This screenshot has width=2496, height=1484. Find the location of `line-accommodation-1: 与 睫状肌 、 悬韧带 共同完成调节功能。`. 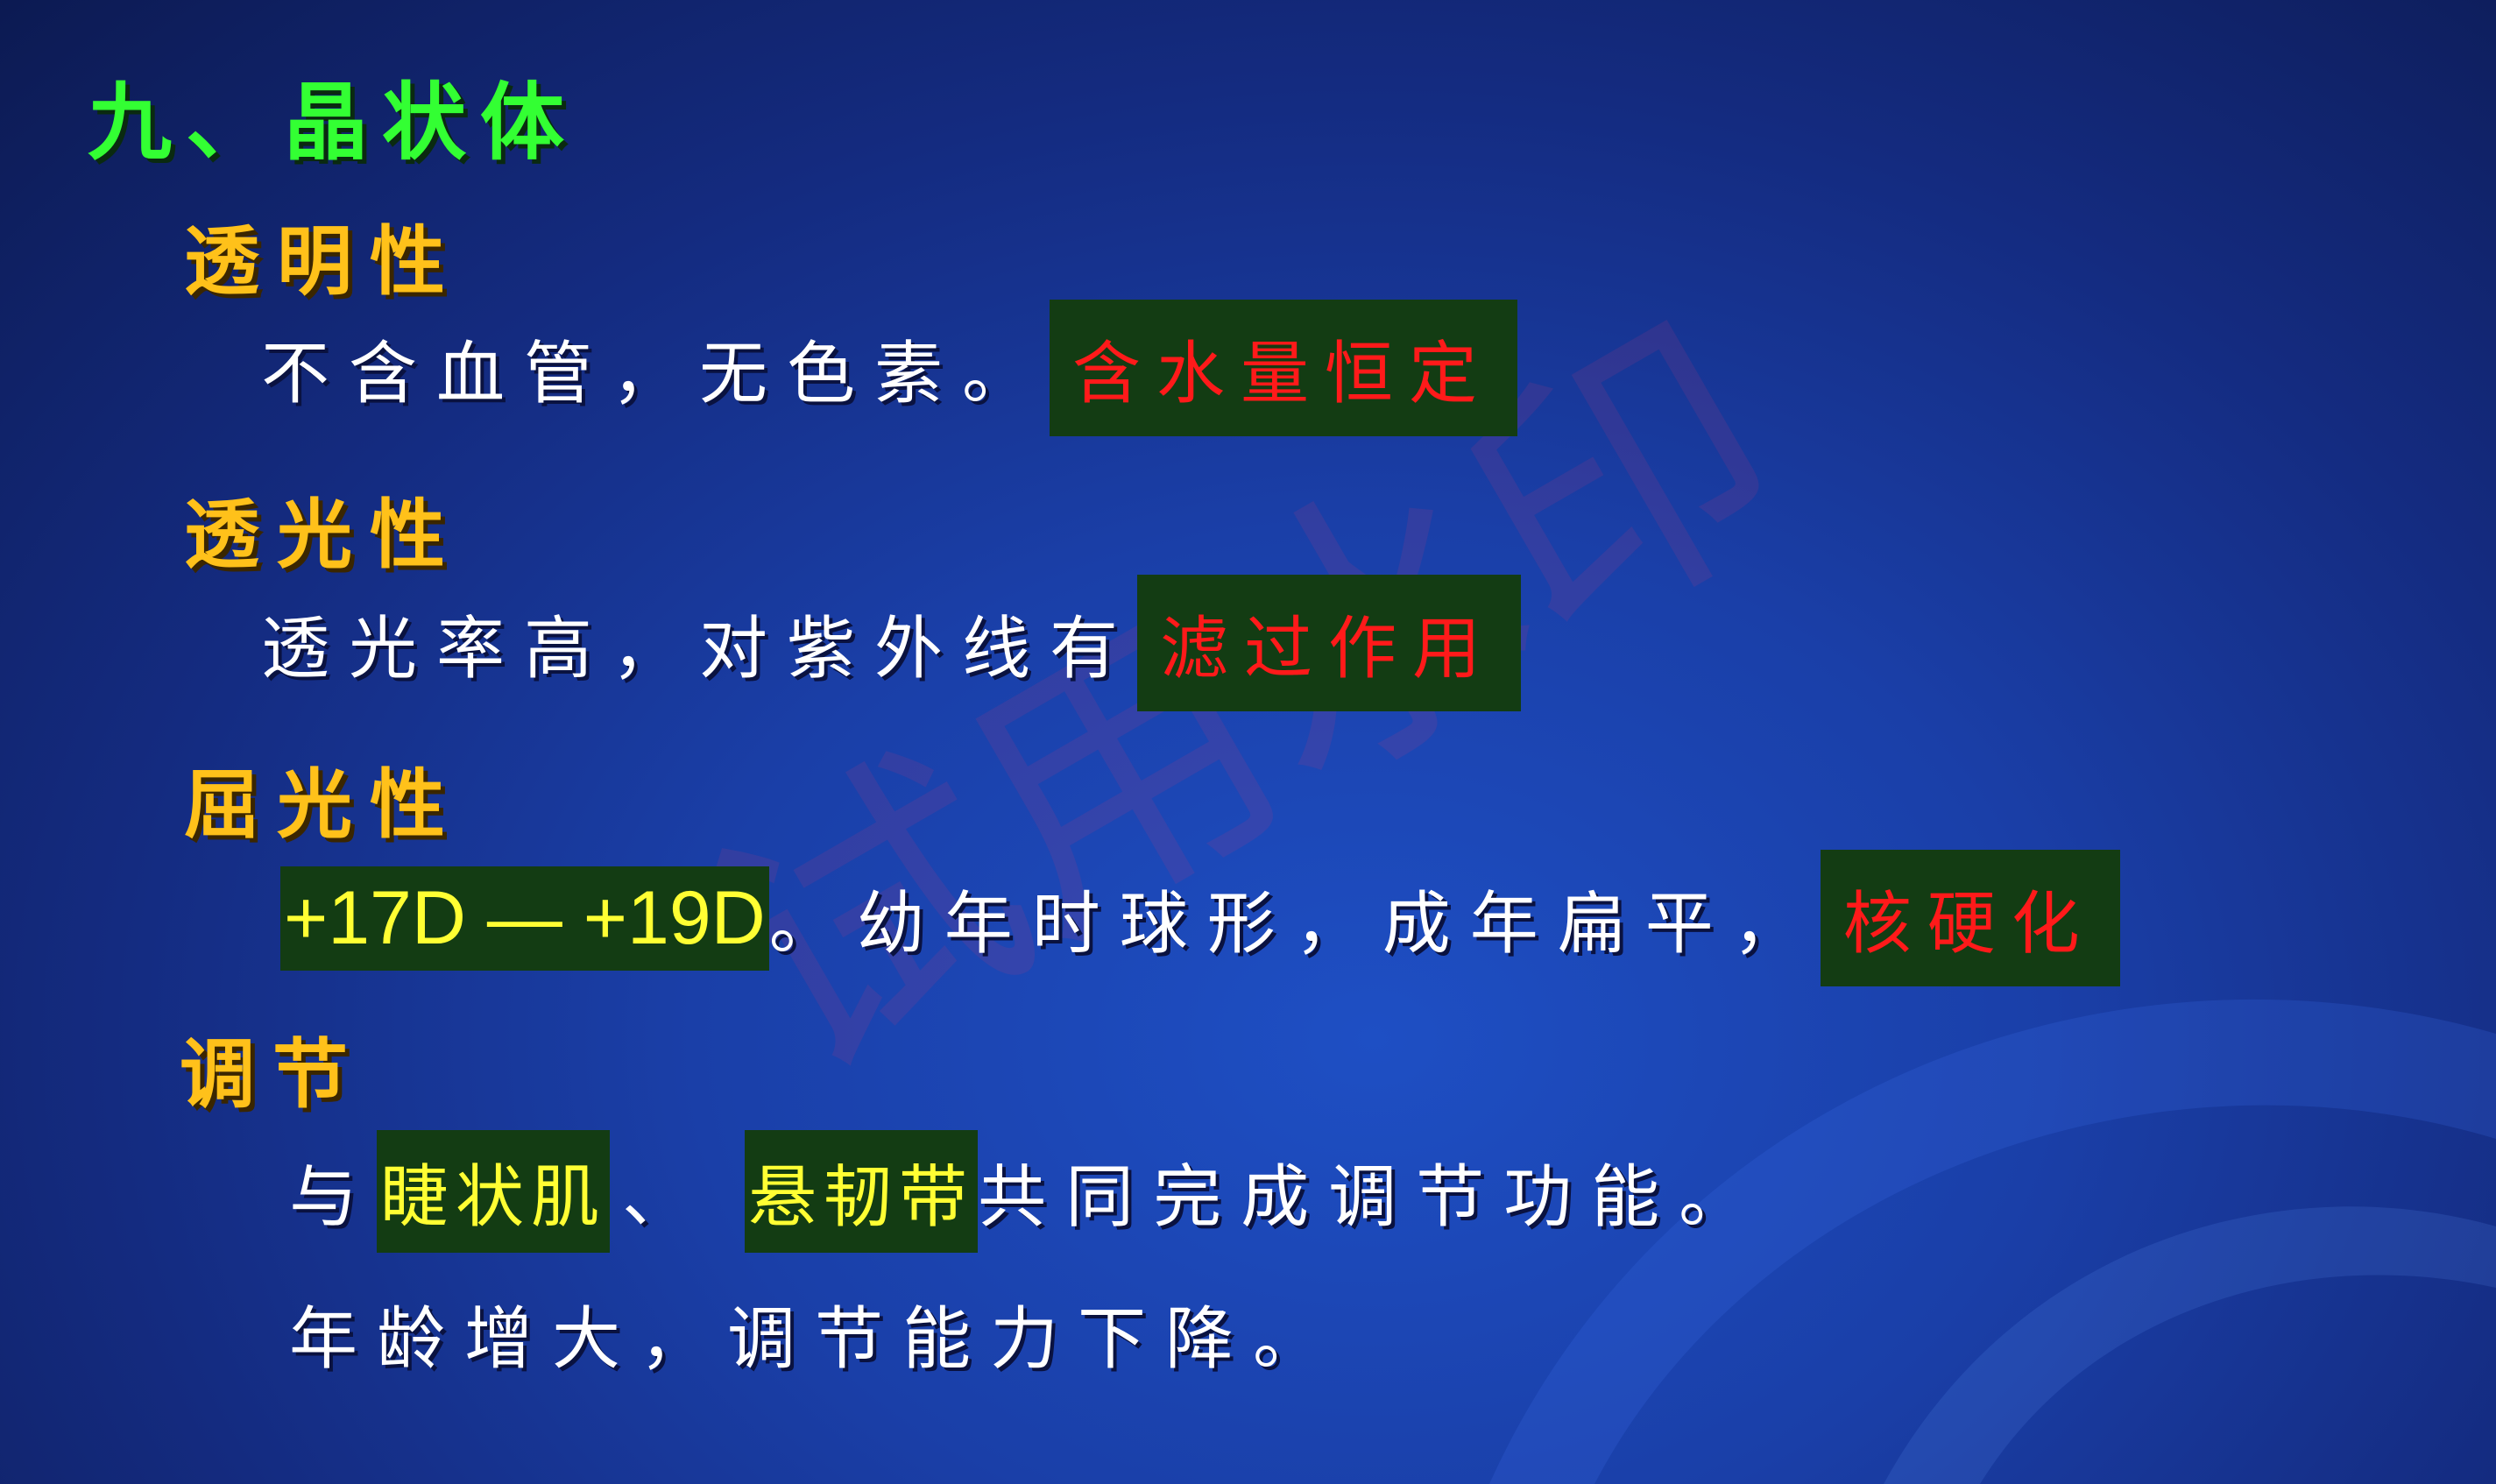

line-accommodation-1: 与 睫状肌 、 悬韧带 共同完成调节功能。 is located at coordinates (1028, 1191).